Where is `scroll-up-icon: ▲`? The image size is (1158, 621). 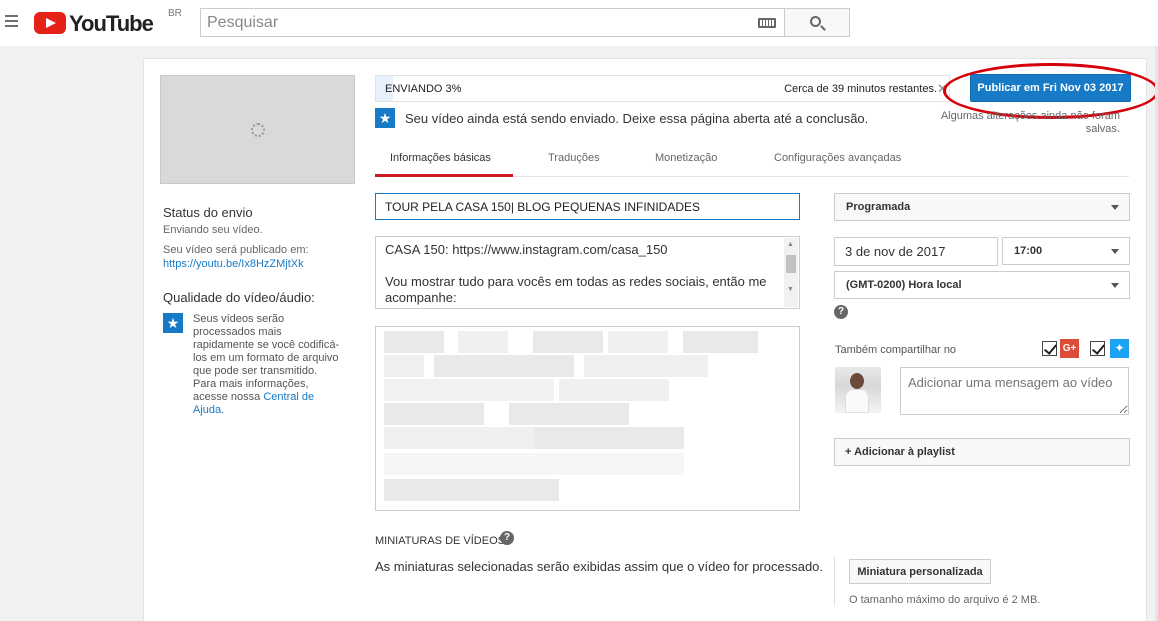
scroll-up-icon: ▲ is located at coordinates (790, 244).